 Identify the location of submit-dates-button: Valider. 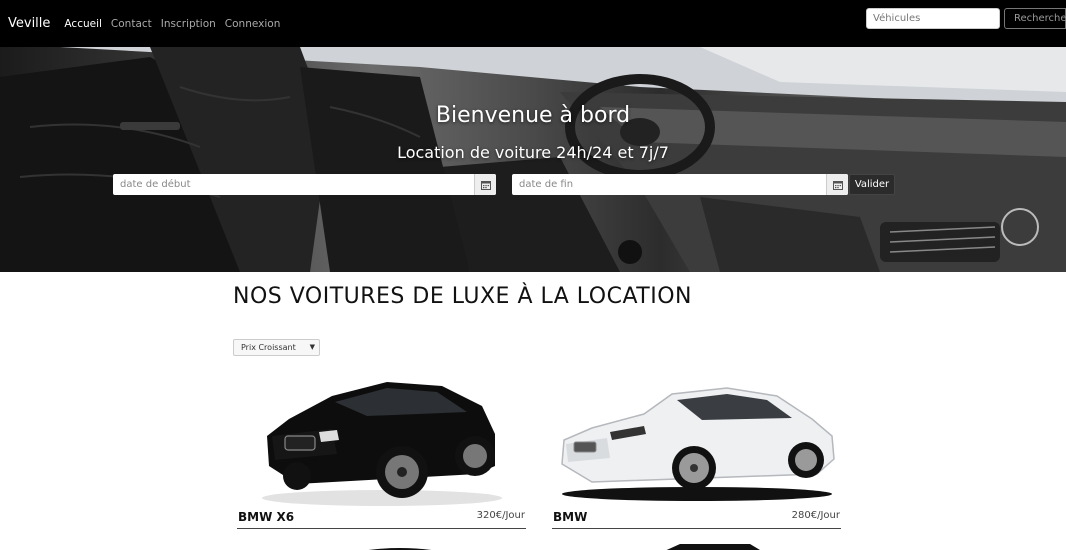
(872, 184).